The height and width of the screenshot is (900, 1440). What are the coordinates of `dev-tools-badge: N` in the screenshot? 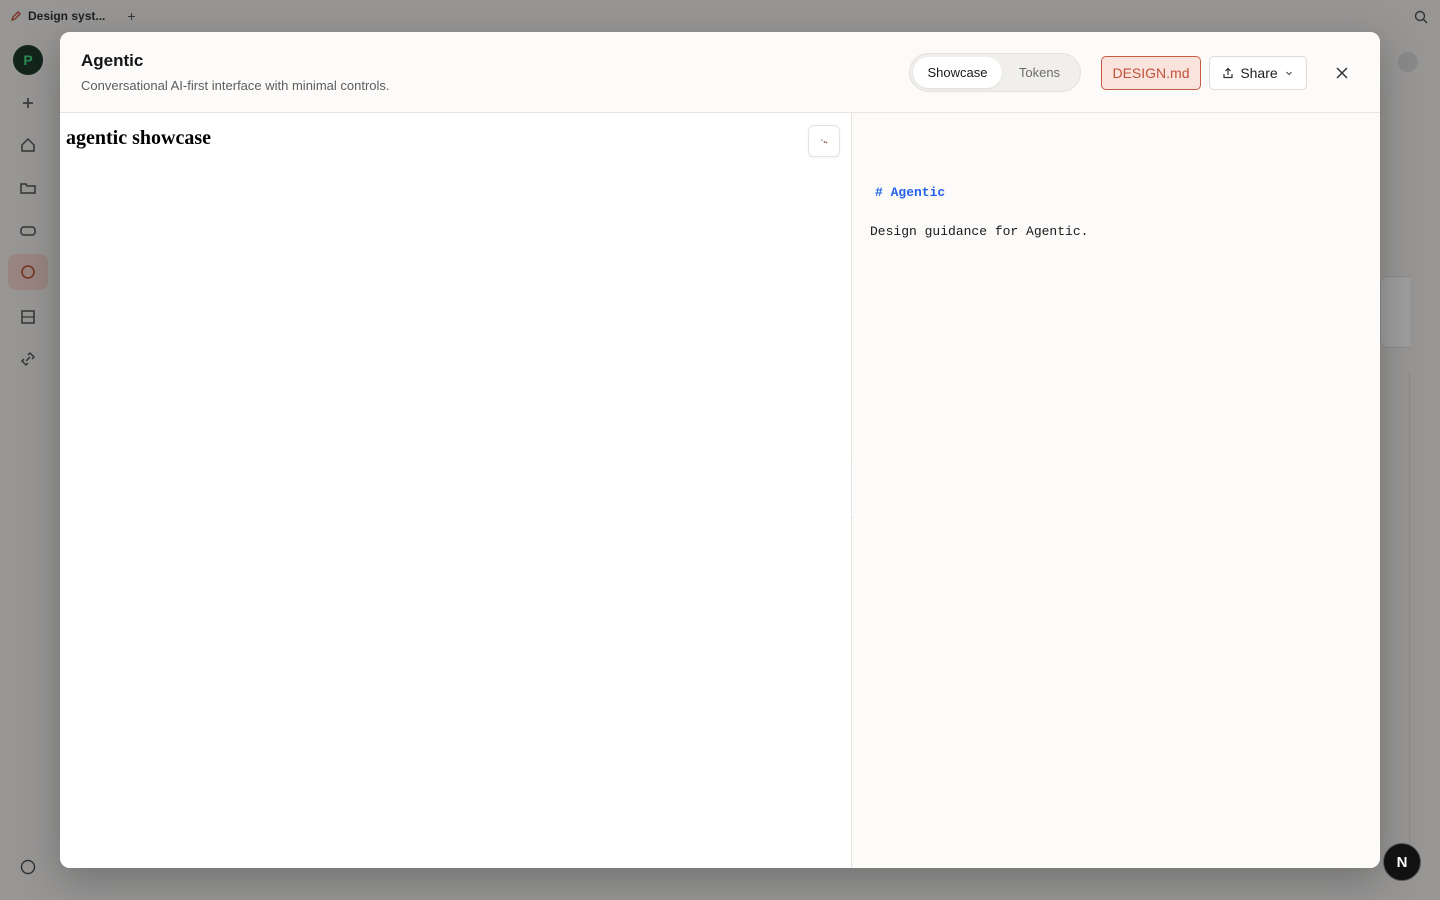 It's located at (1402, 862).